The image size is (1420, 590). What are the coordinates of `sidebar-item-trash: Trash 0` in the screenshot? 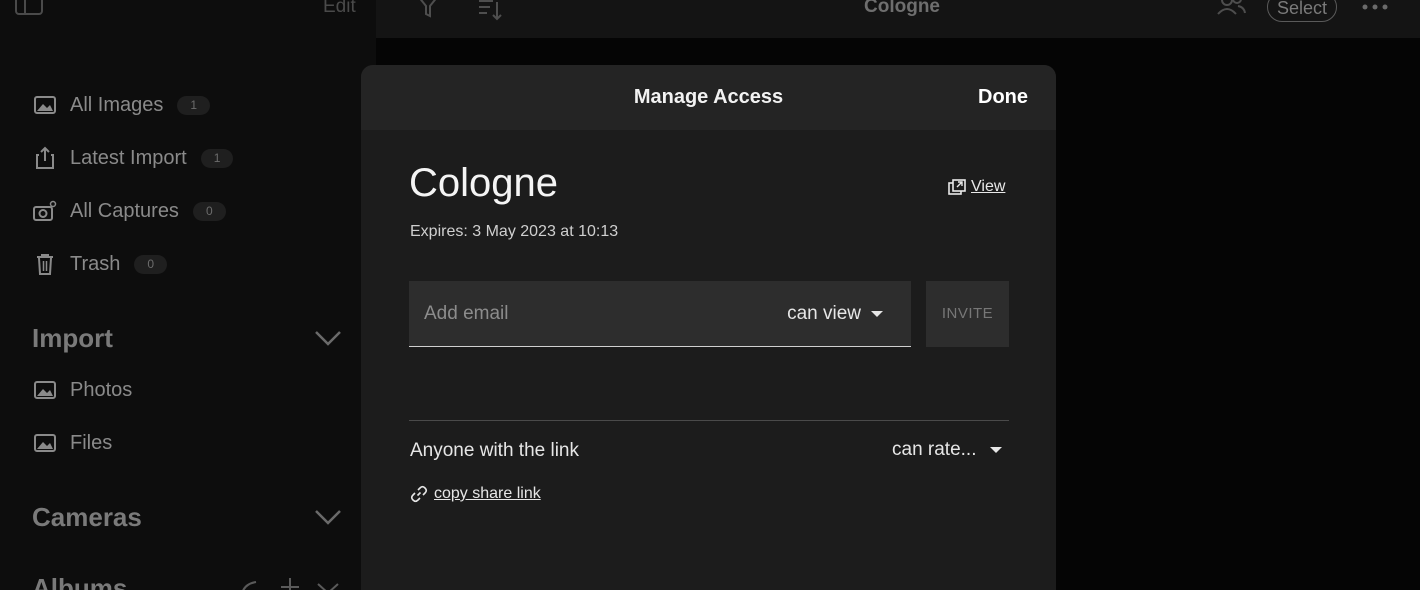 It's located at (100, 264).